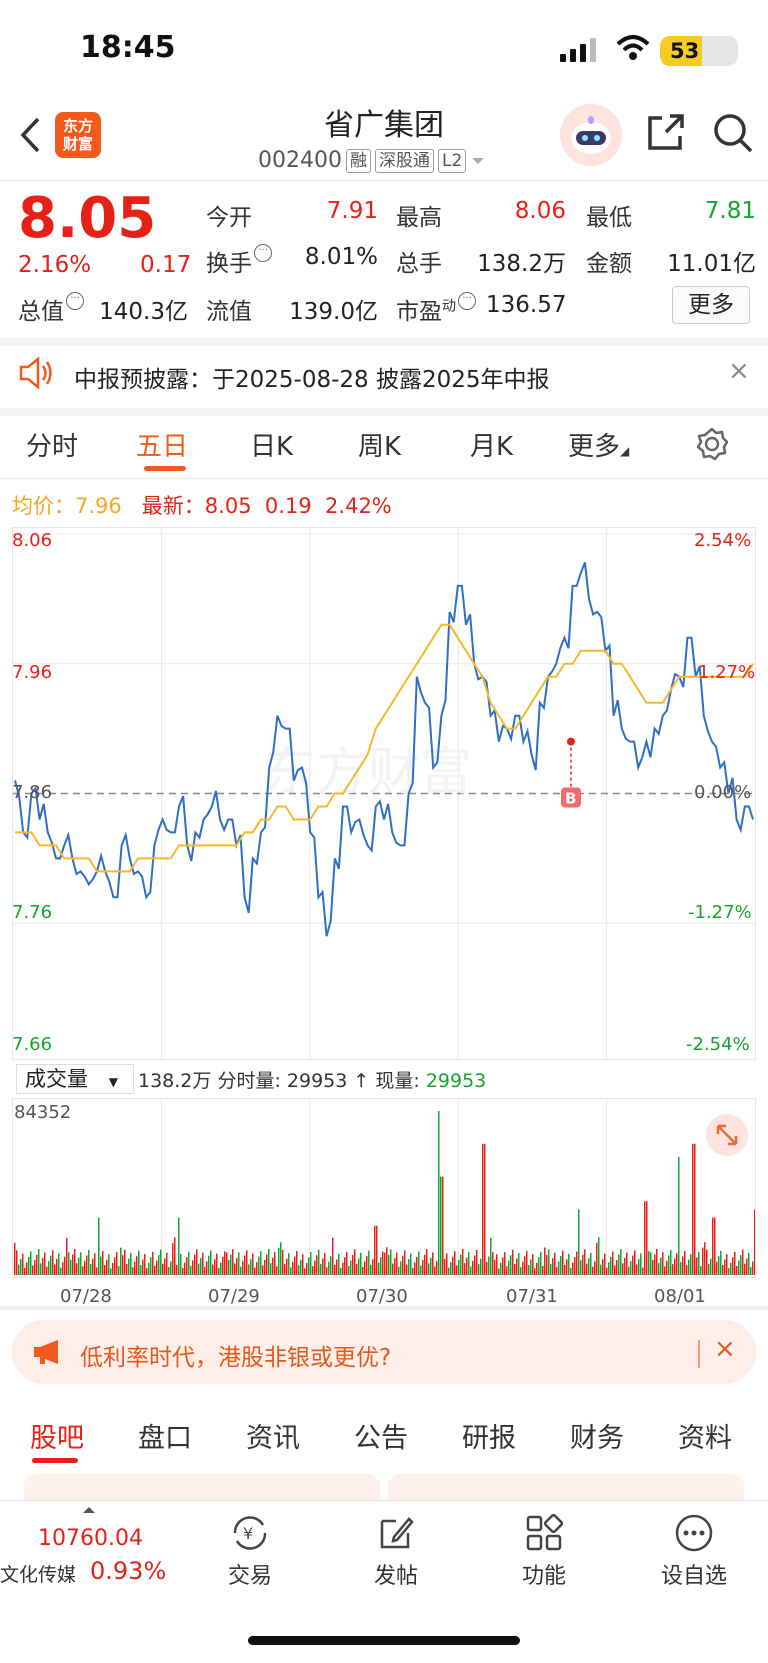  I want to click on more-button: 更多, so click(711, 305).